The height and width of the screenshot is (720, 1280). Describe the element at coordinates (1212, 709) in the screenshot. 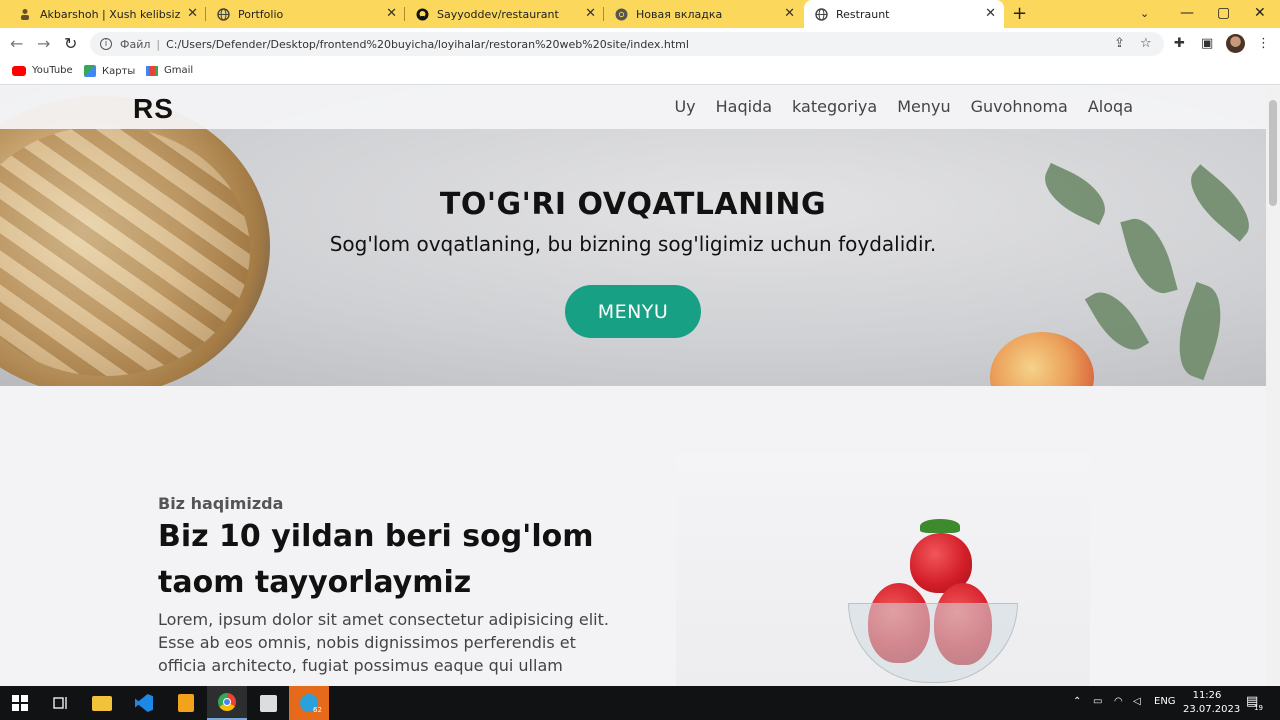

I see `clock-date: 23.07.2023` at that location.